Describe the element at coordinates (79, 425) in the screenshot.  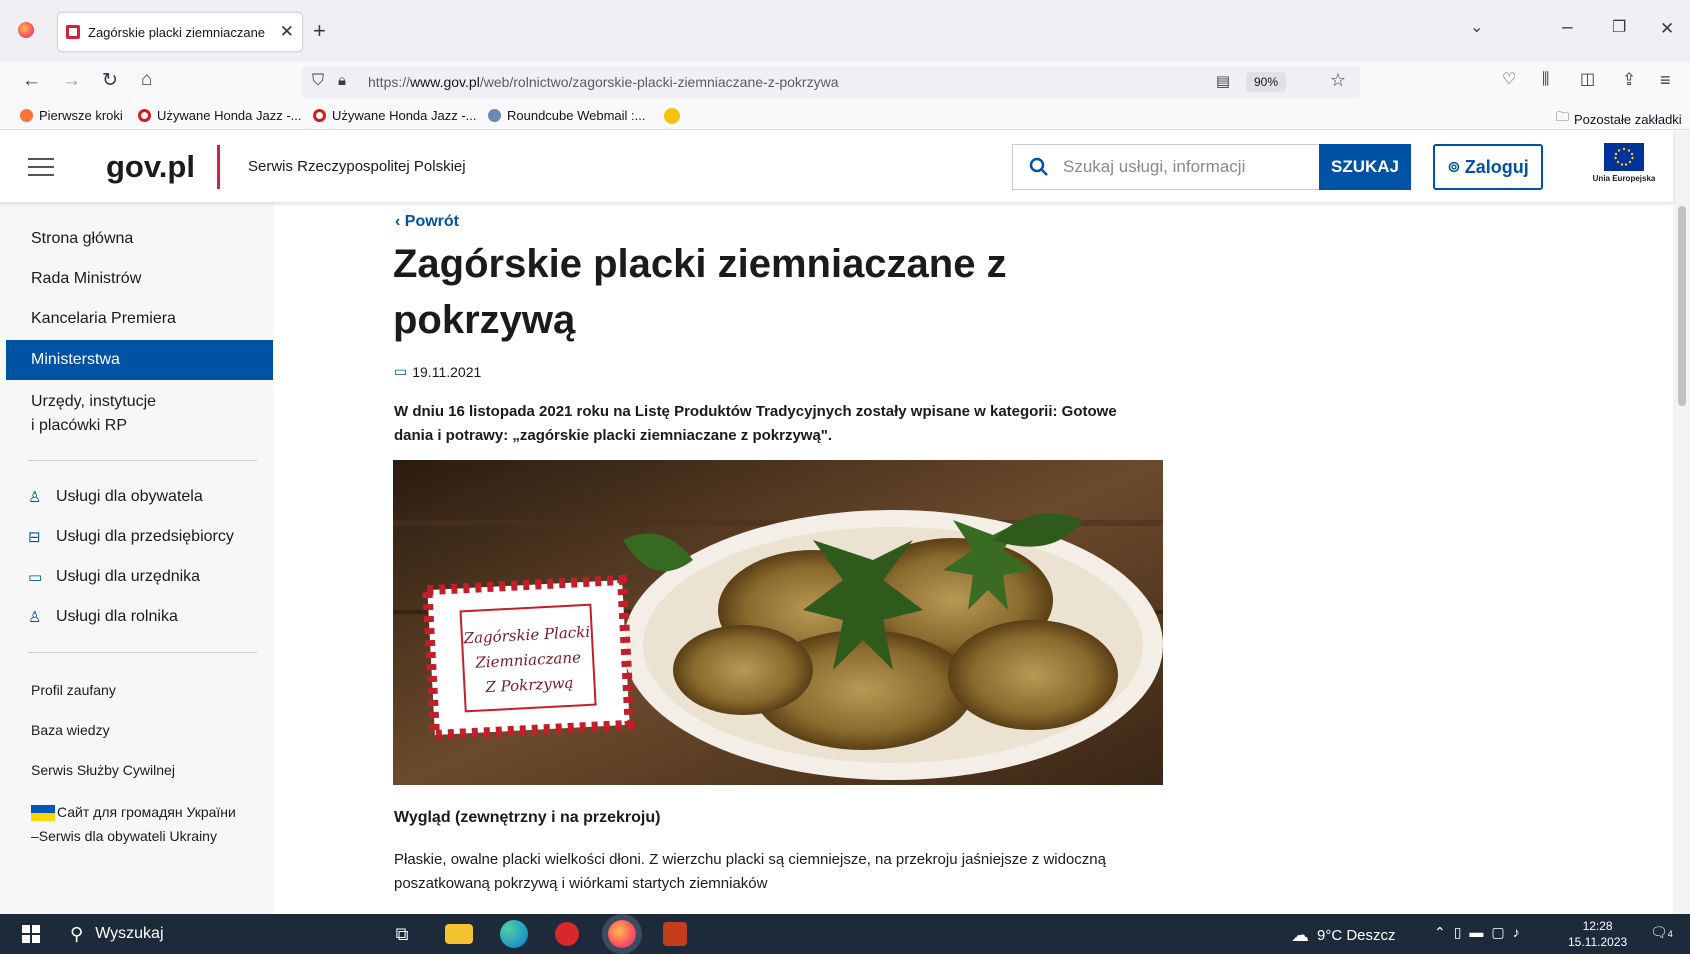
I see `sidebar-item-label: i placówki RP` at that location.